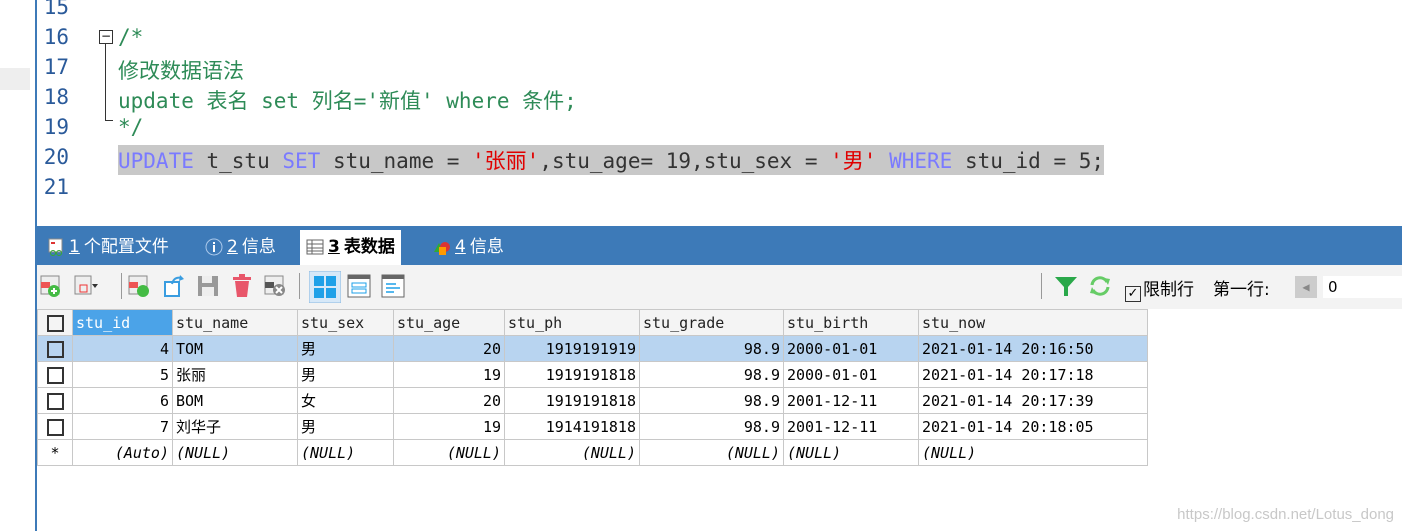 Image resolution: width=1402 pixels, height=531 pixels. I want to click on table-icon, so click(315, 247).